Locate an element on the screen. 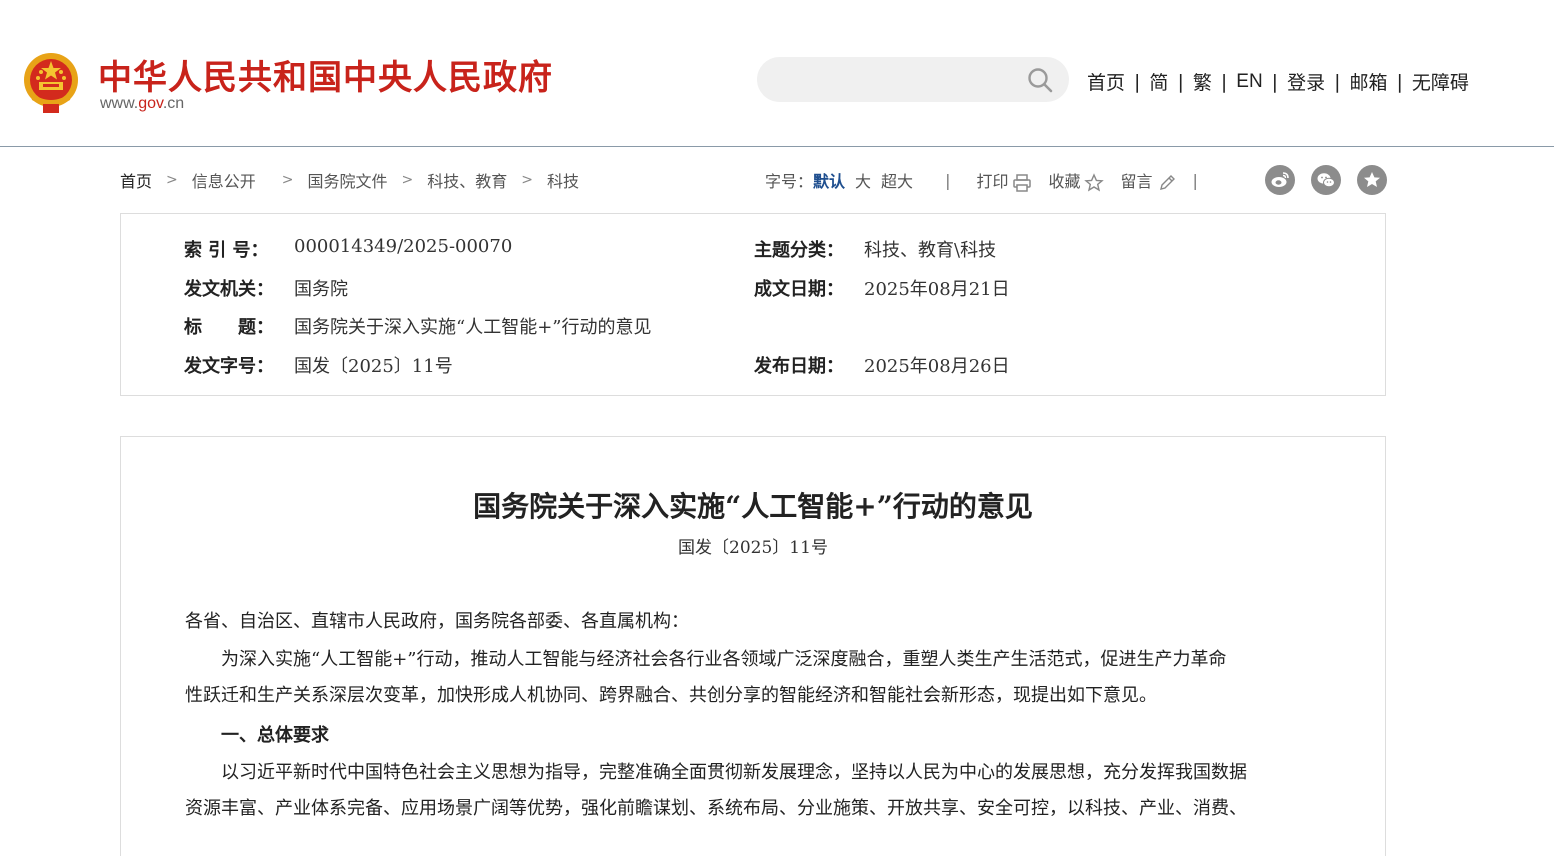  print-label: 打印 is located at coordinates (992, 181).